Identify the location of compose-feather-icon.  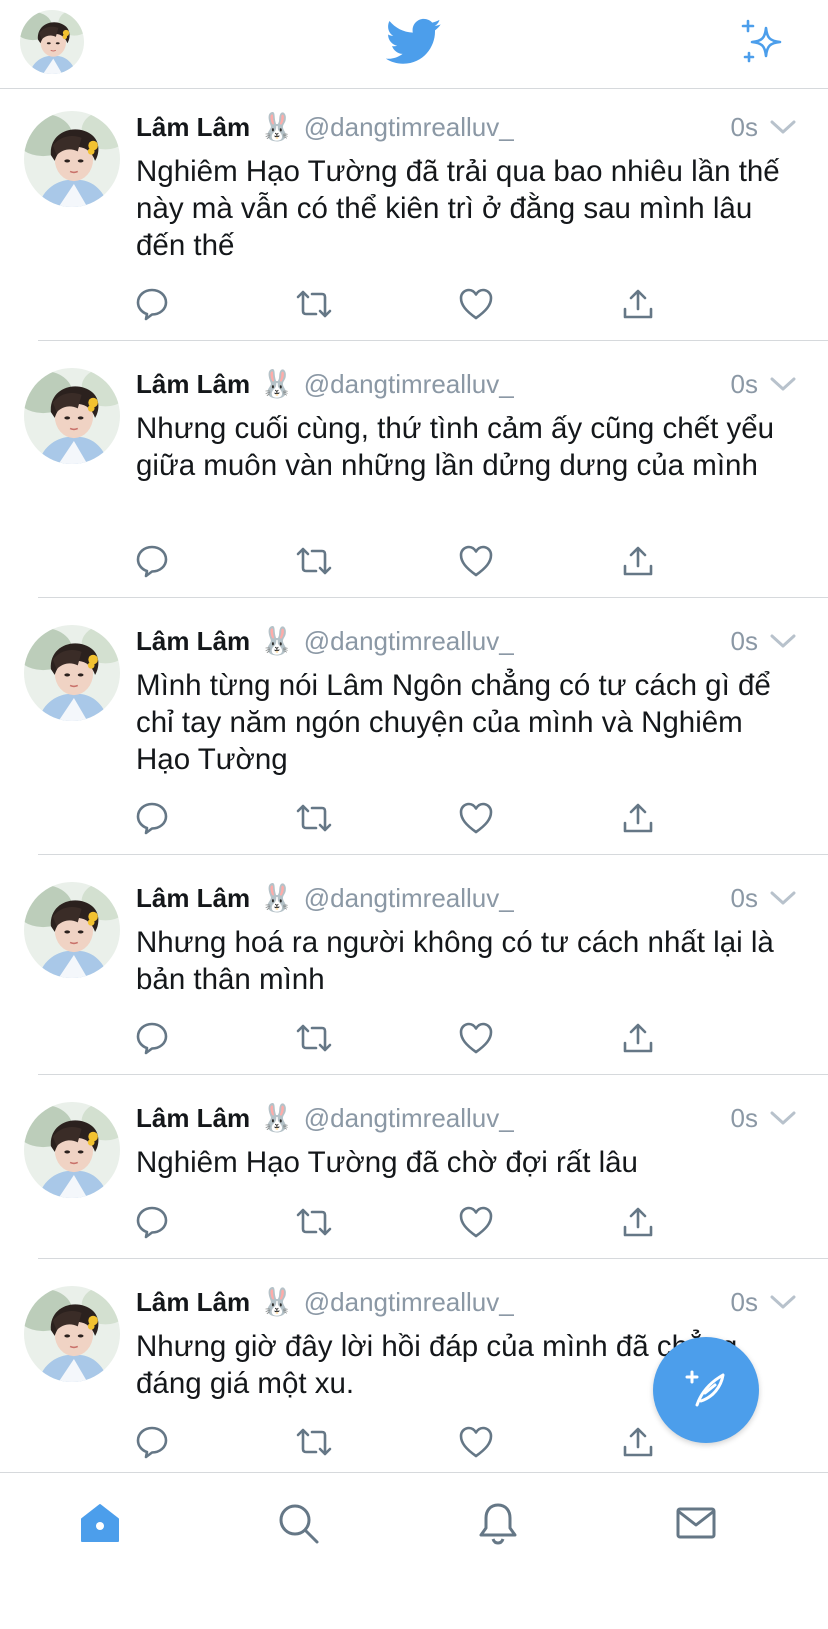
(706, 1390).